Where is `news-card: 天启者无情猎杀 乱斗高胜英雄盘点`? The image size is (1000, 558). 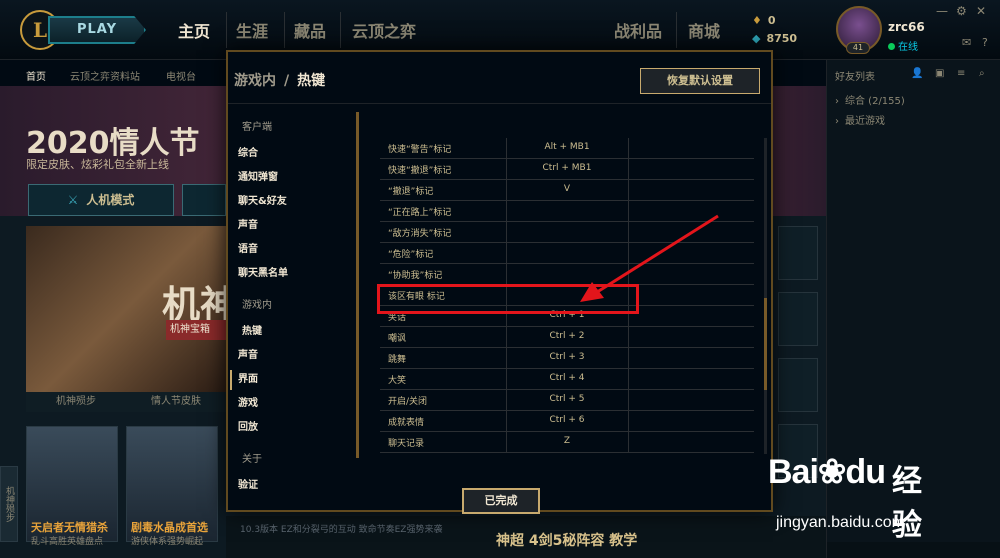
news-card: 天启者无情猎杀 乱斗高胜英雄盘点 is located at coordinates (72, 486).